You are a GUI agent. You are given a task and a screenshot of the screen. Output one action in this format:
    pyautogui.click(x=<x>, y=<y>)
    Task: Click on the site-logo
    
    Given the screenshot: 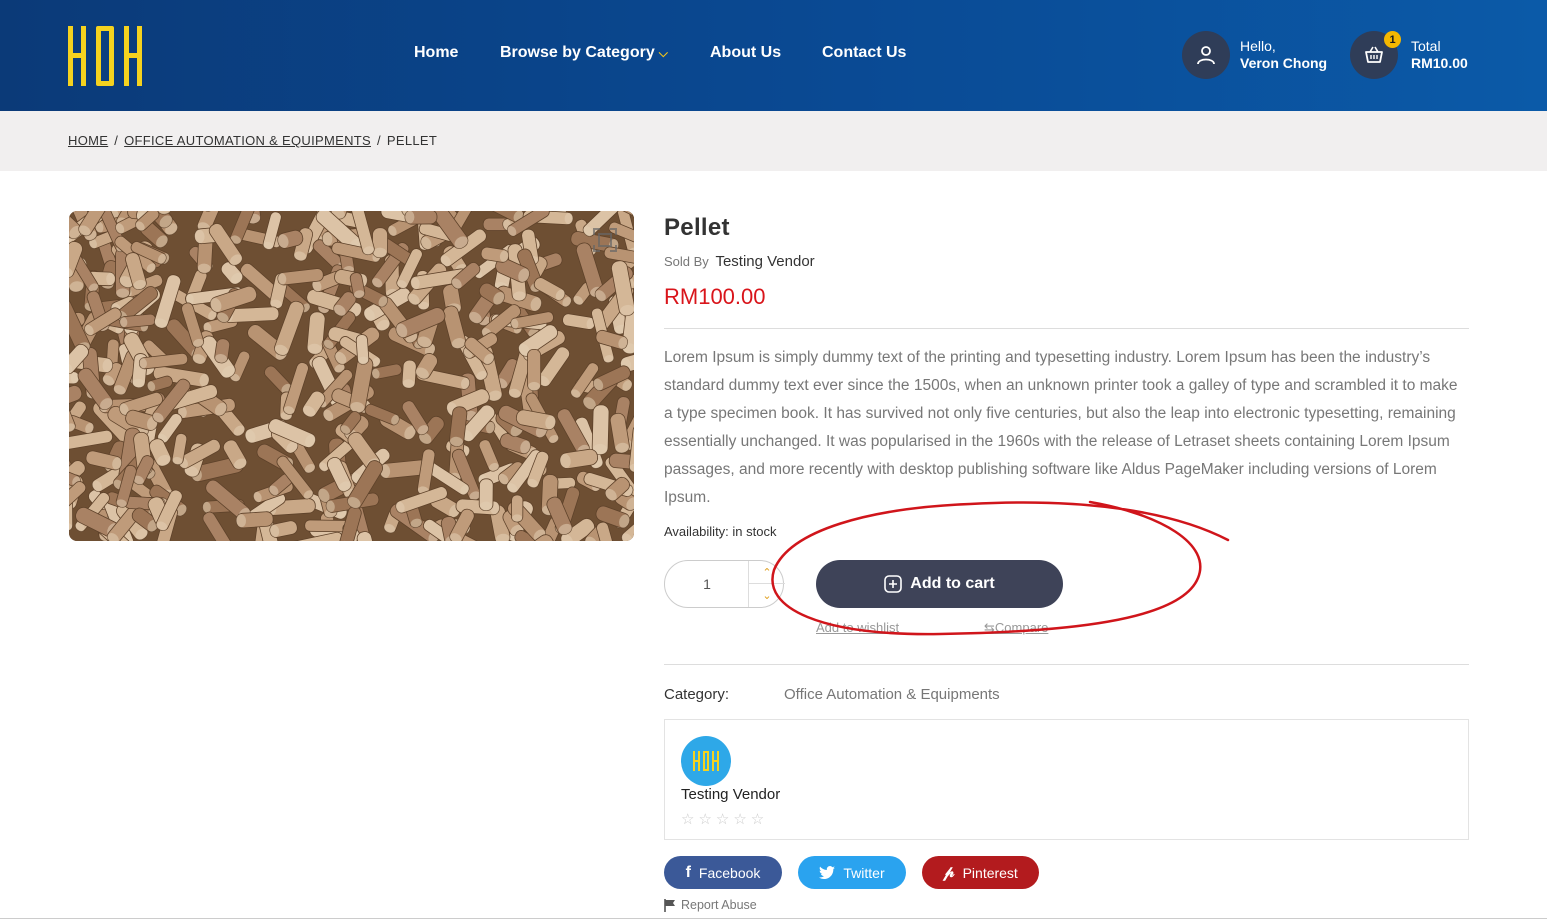 What is the action you would take?
    pyautogui.click(x=105, y=56)
    